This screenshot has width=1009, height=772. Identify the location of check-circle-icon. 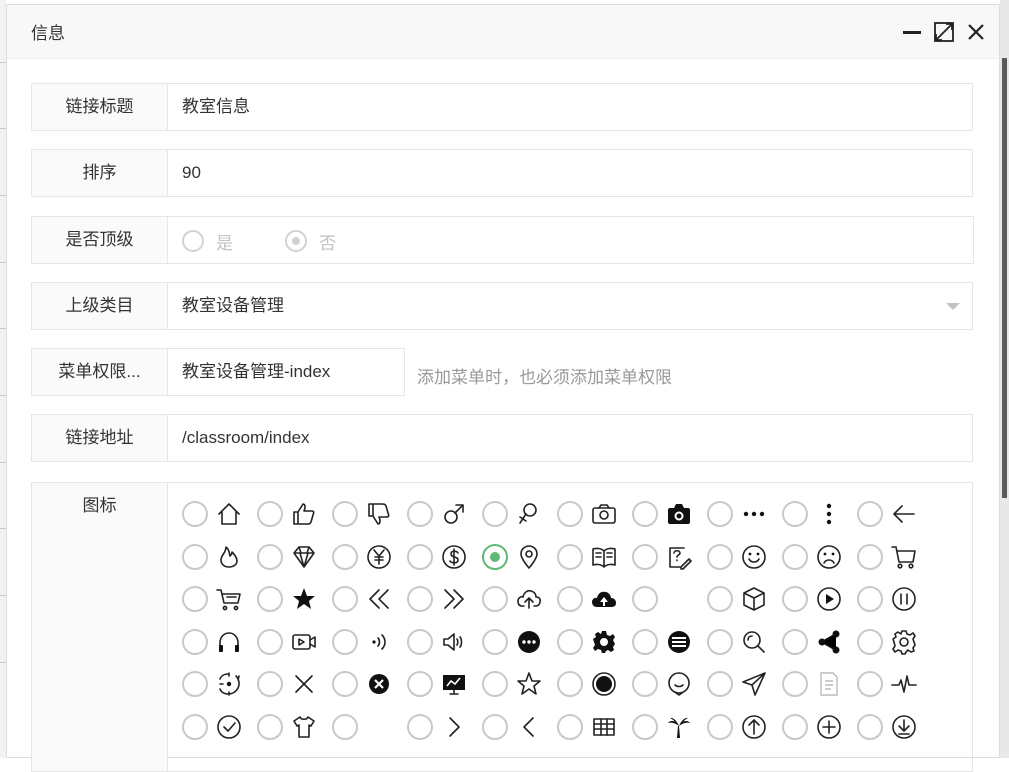
(229, 727).